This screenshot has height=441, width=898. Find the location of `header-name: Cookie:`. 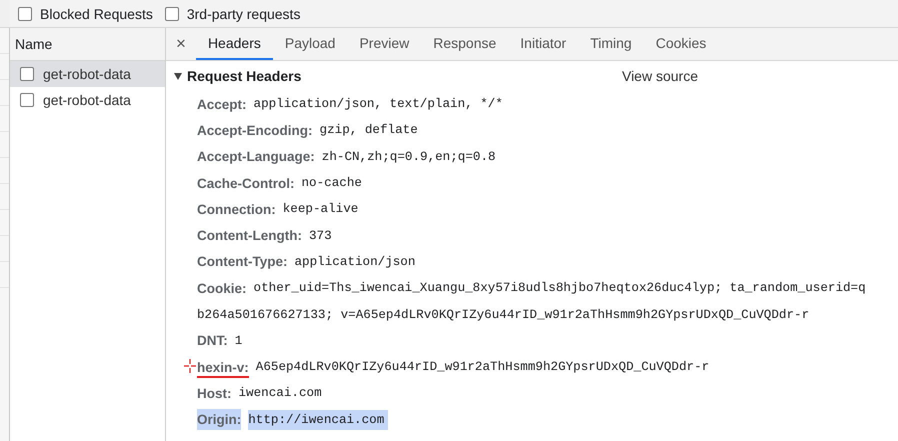

header-name: Cookie: is located at coordinates (222, 289).